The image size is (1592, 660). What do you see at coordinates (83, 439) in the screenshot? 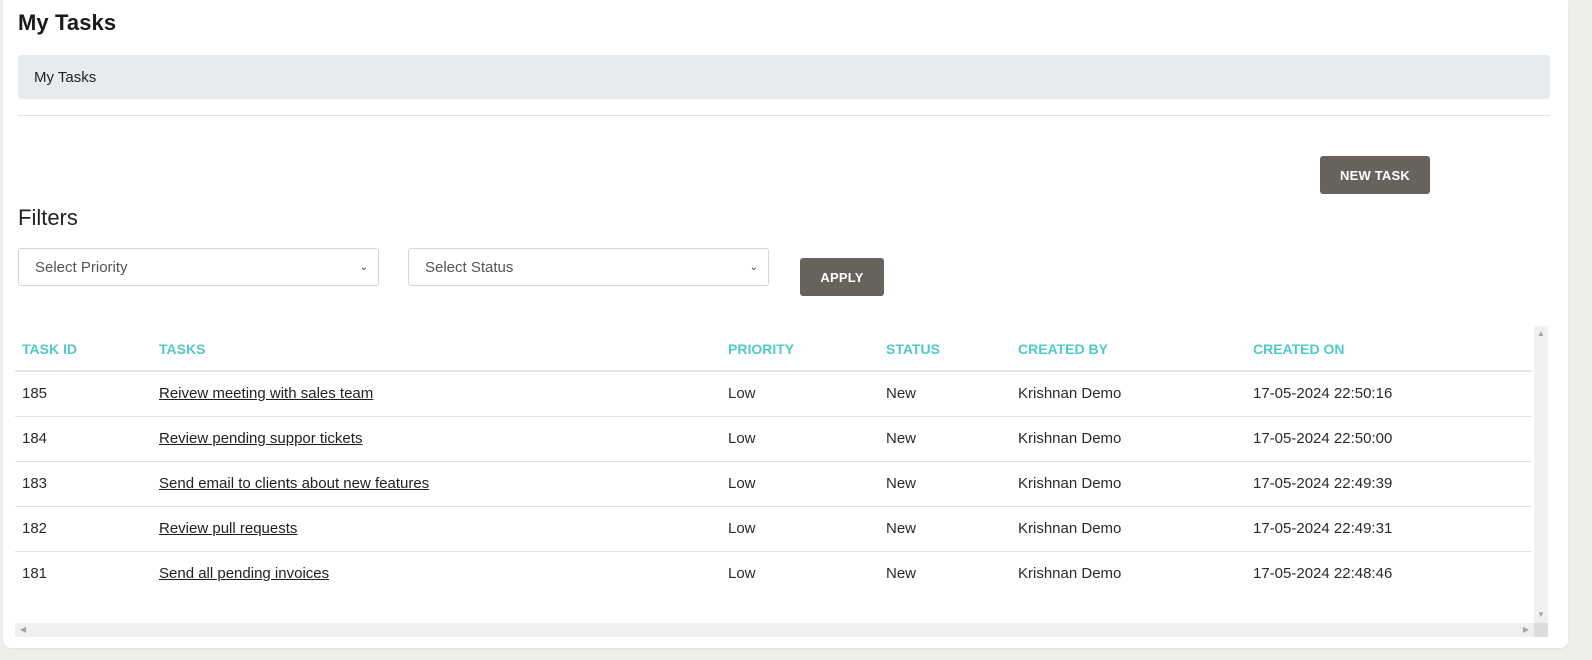
I see `task-id-cell: 184` at bounding box center [83, 439].